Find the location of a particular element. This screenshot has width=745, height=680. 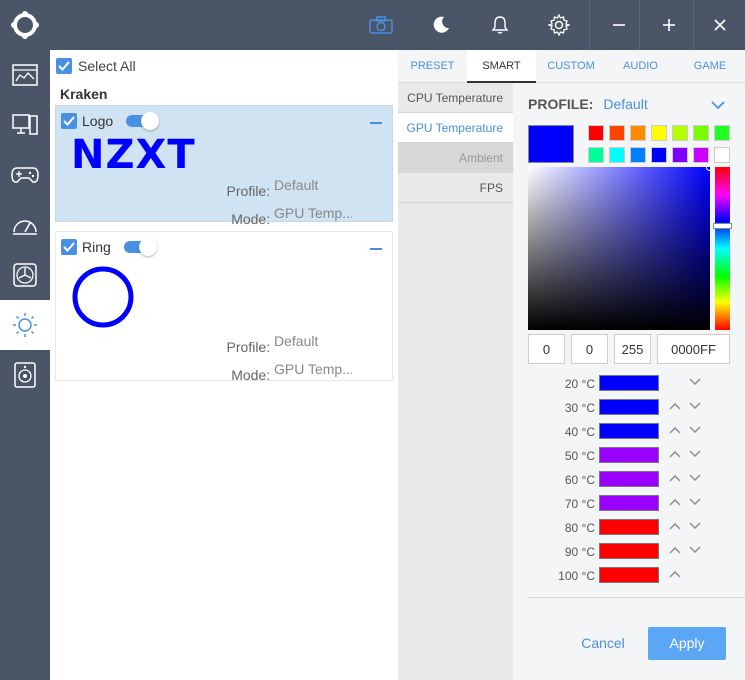

profile-value: Default is located at coordinates (296, 185).